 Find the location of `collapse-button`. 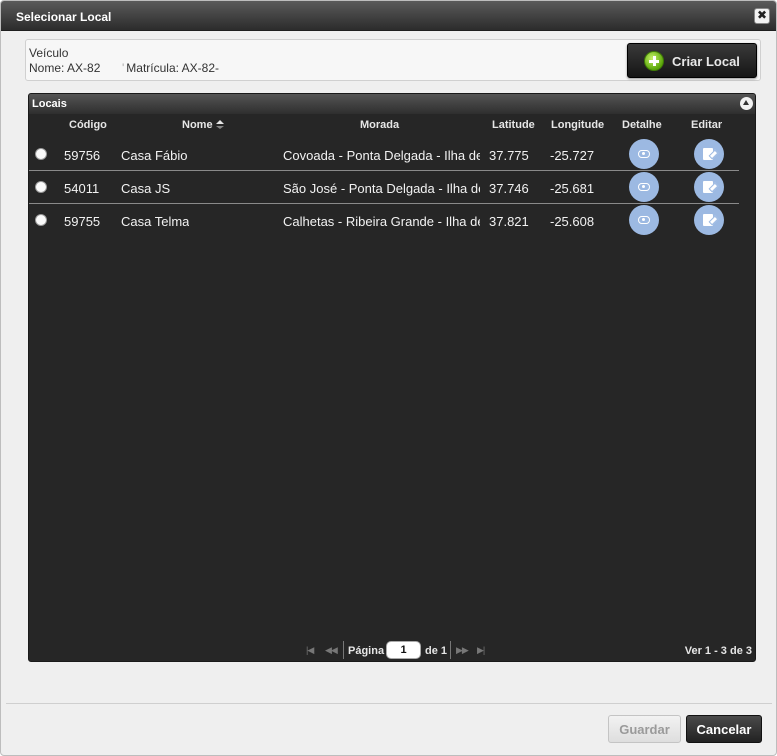

collapse-button is located at coordinates (746, 103).